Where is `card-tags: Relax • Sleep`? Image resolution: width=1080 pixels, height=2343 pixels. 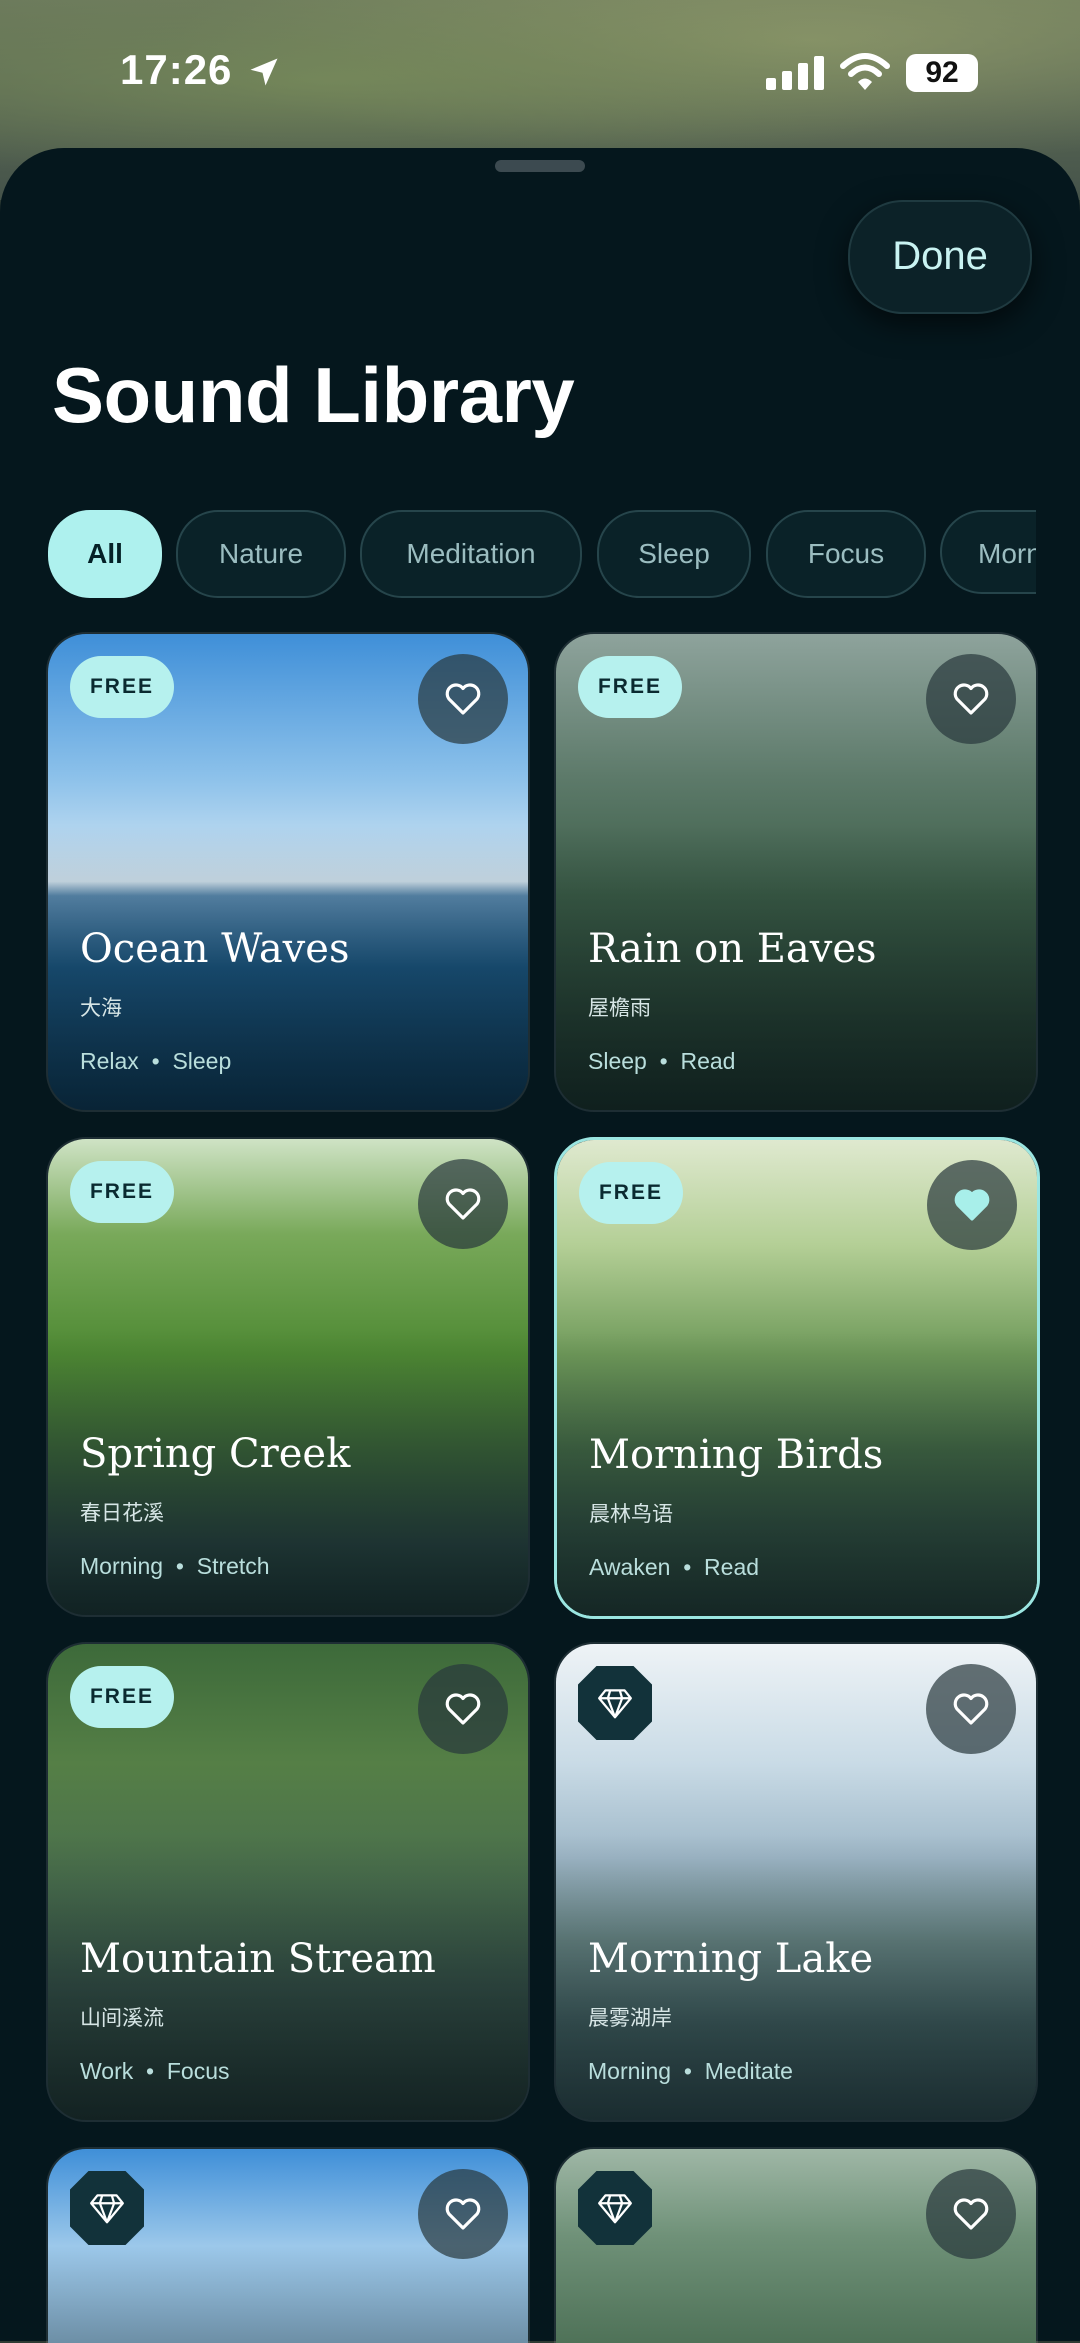 card-tags: Relax • Sleep is located at coordinates (156, 1061).